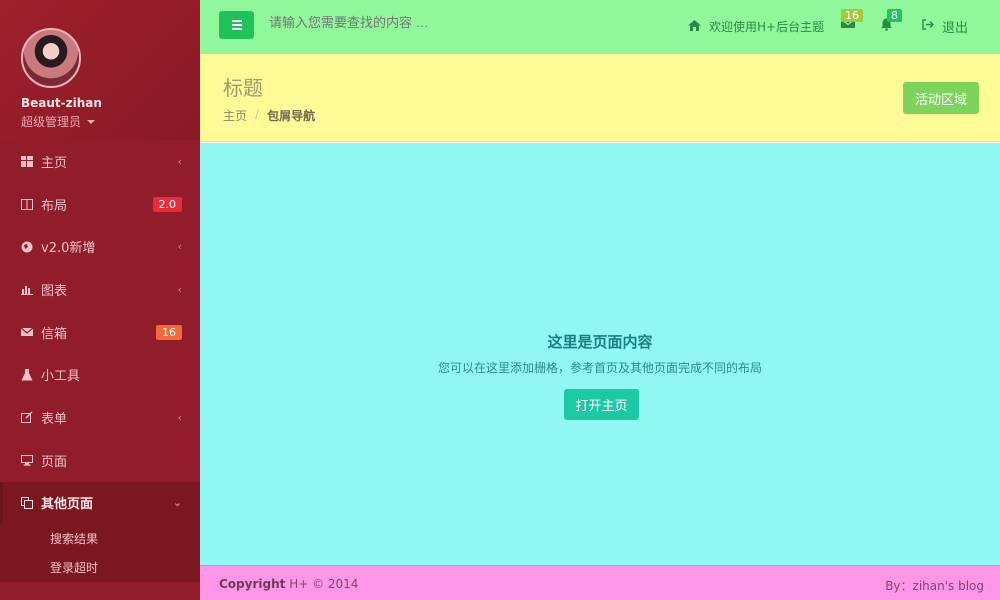  I want to click on sidebar-item-pages: 页面, so click(100, 460).